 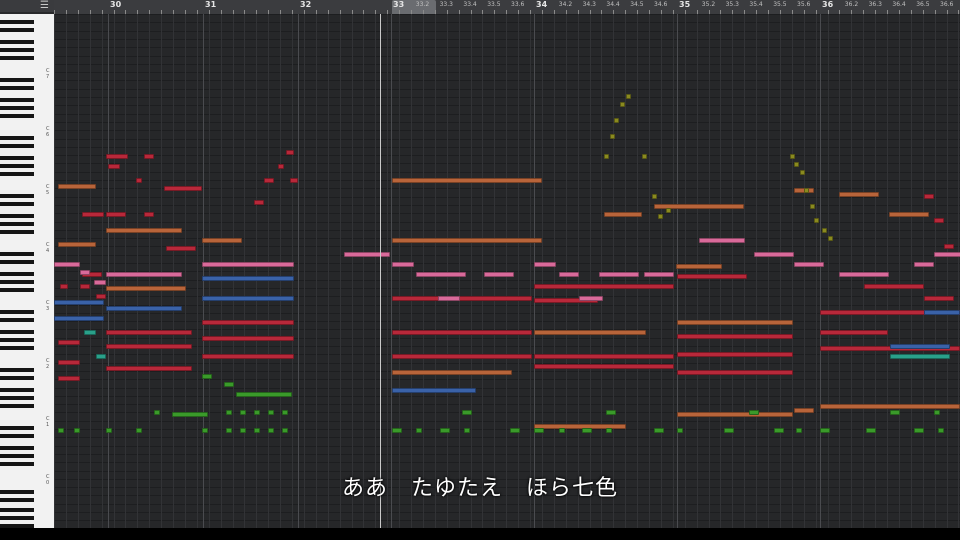 What do you see at coordinates (27, 271) in the screenshot?
I see `piano-keyboard: C 7C 6C 5C 4C 3C 2C 1C 0` at bounding box center [27, 271].